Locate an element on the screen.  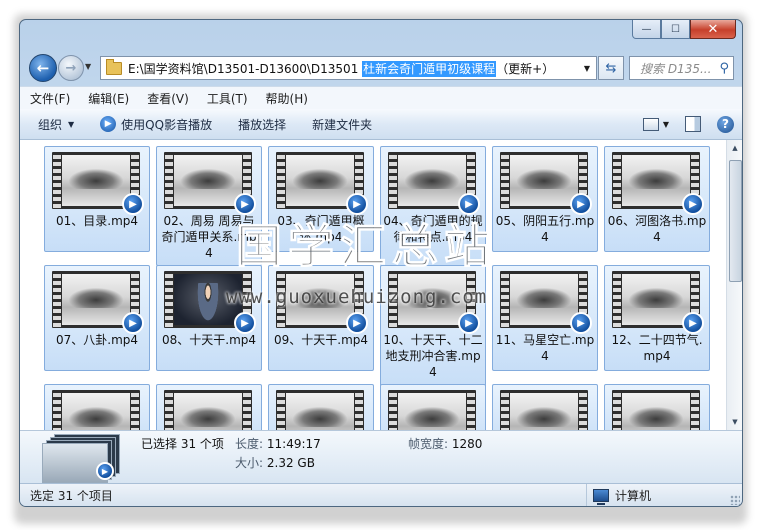
menu-help: 帮助(H) is located at coordinates (286, 98).